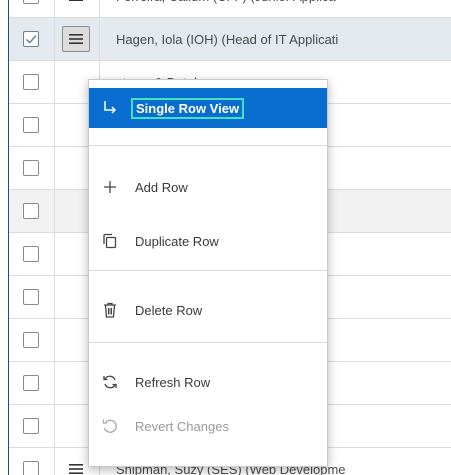 The image size is (451, 475). What do you see at coordinates (208, 187) in the screenshot?
I see `add-row-item: Add Row` at bounding box center [208, 187].